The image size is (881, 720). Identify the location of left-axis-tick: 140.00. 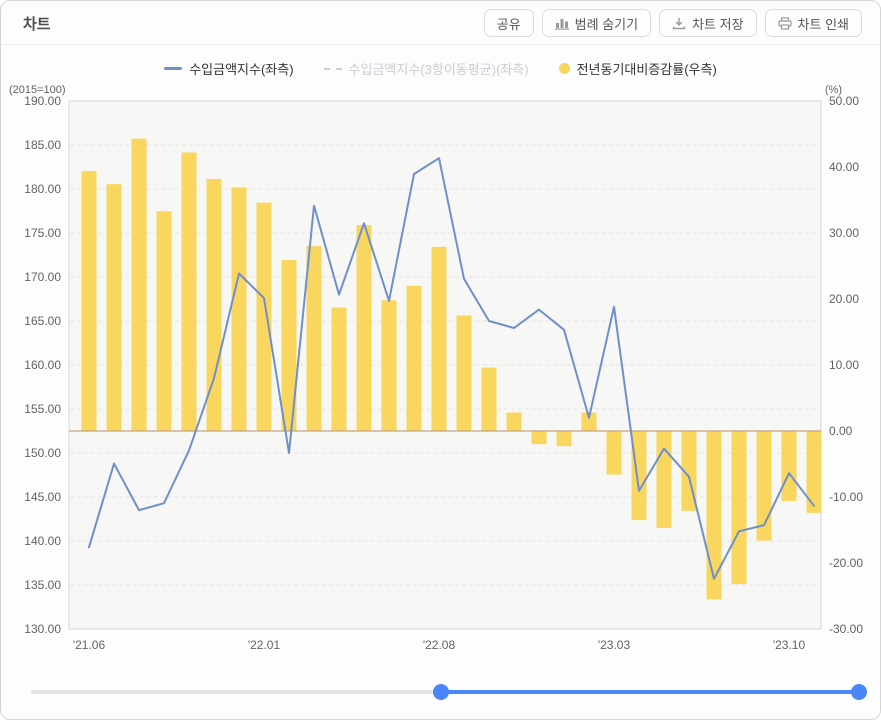
(42, 541).